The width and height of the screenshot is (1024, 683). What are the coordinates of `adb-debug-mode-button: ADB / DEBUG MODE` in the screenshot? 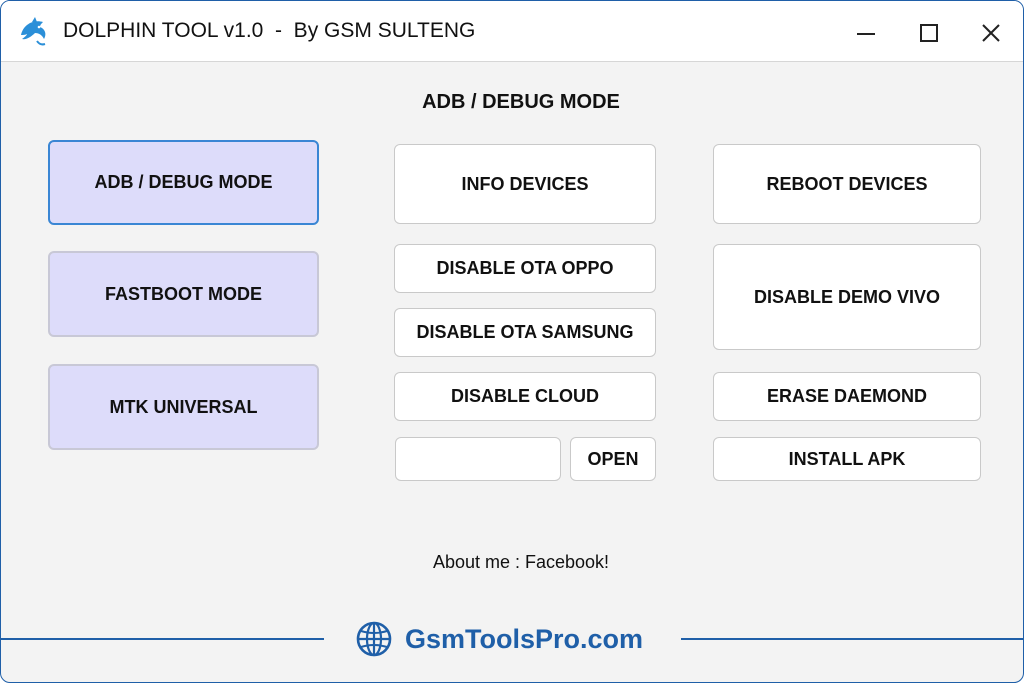 It's located at (183, 182).